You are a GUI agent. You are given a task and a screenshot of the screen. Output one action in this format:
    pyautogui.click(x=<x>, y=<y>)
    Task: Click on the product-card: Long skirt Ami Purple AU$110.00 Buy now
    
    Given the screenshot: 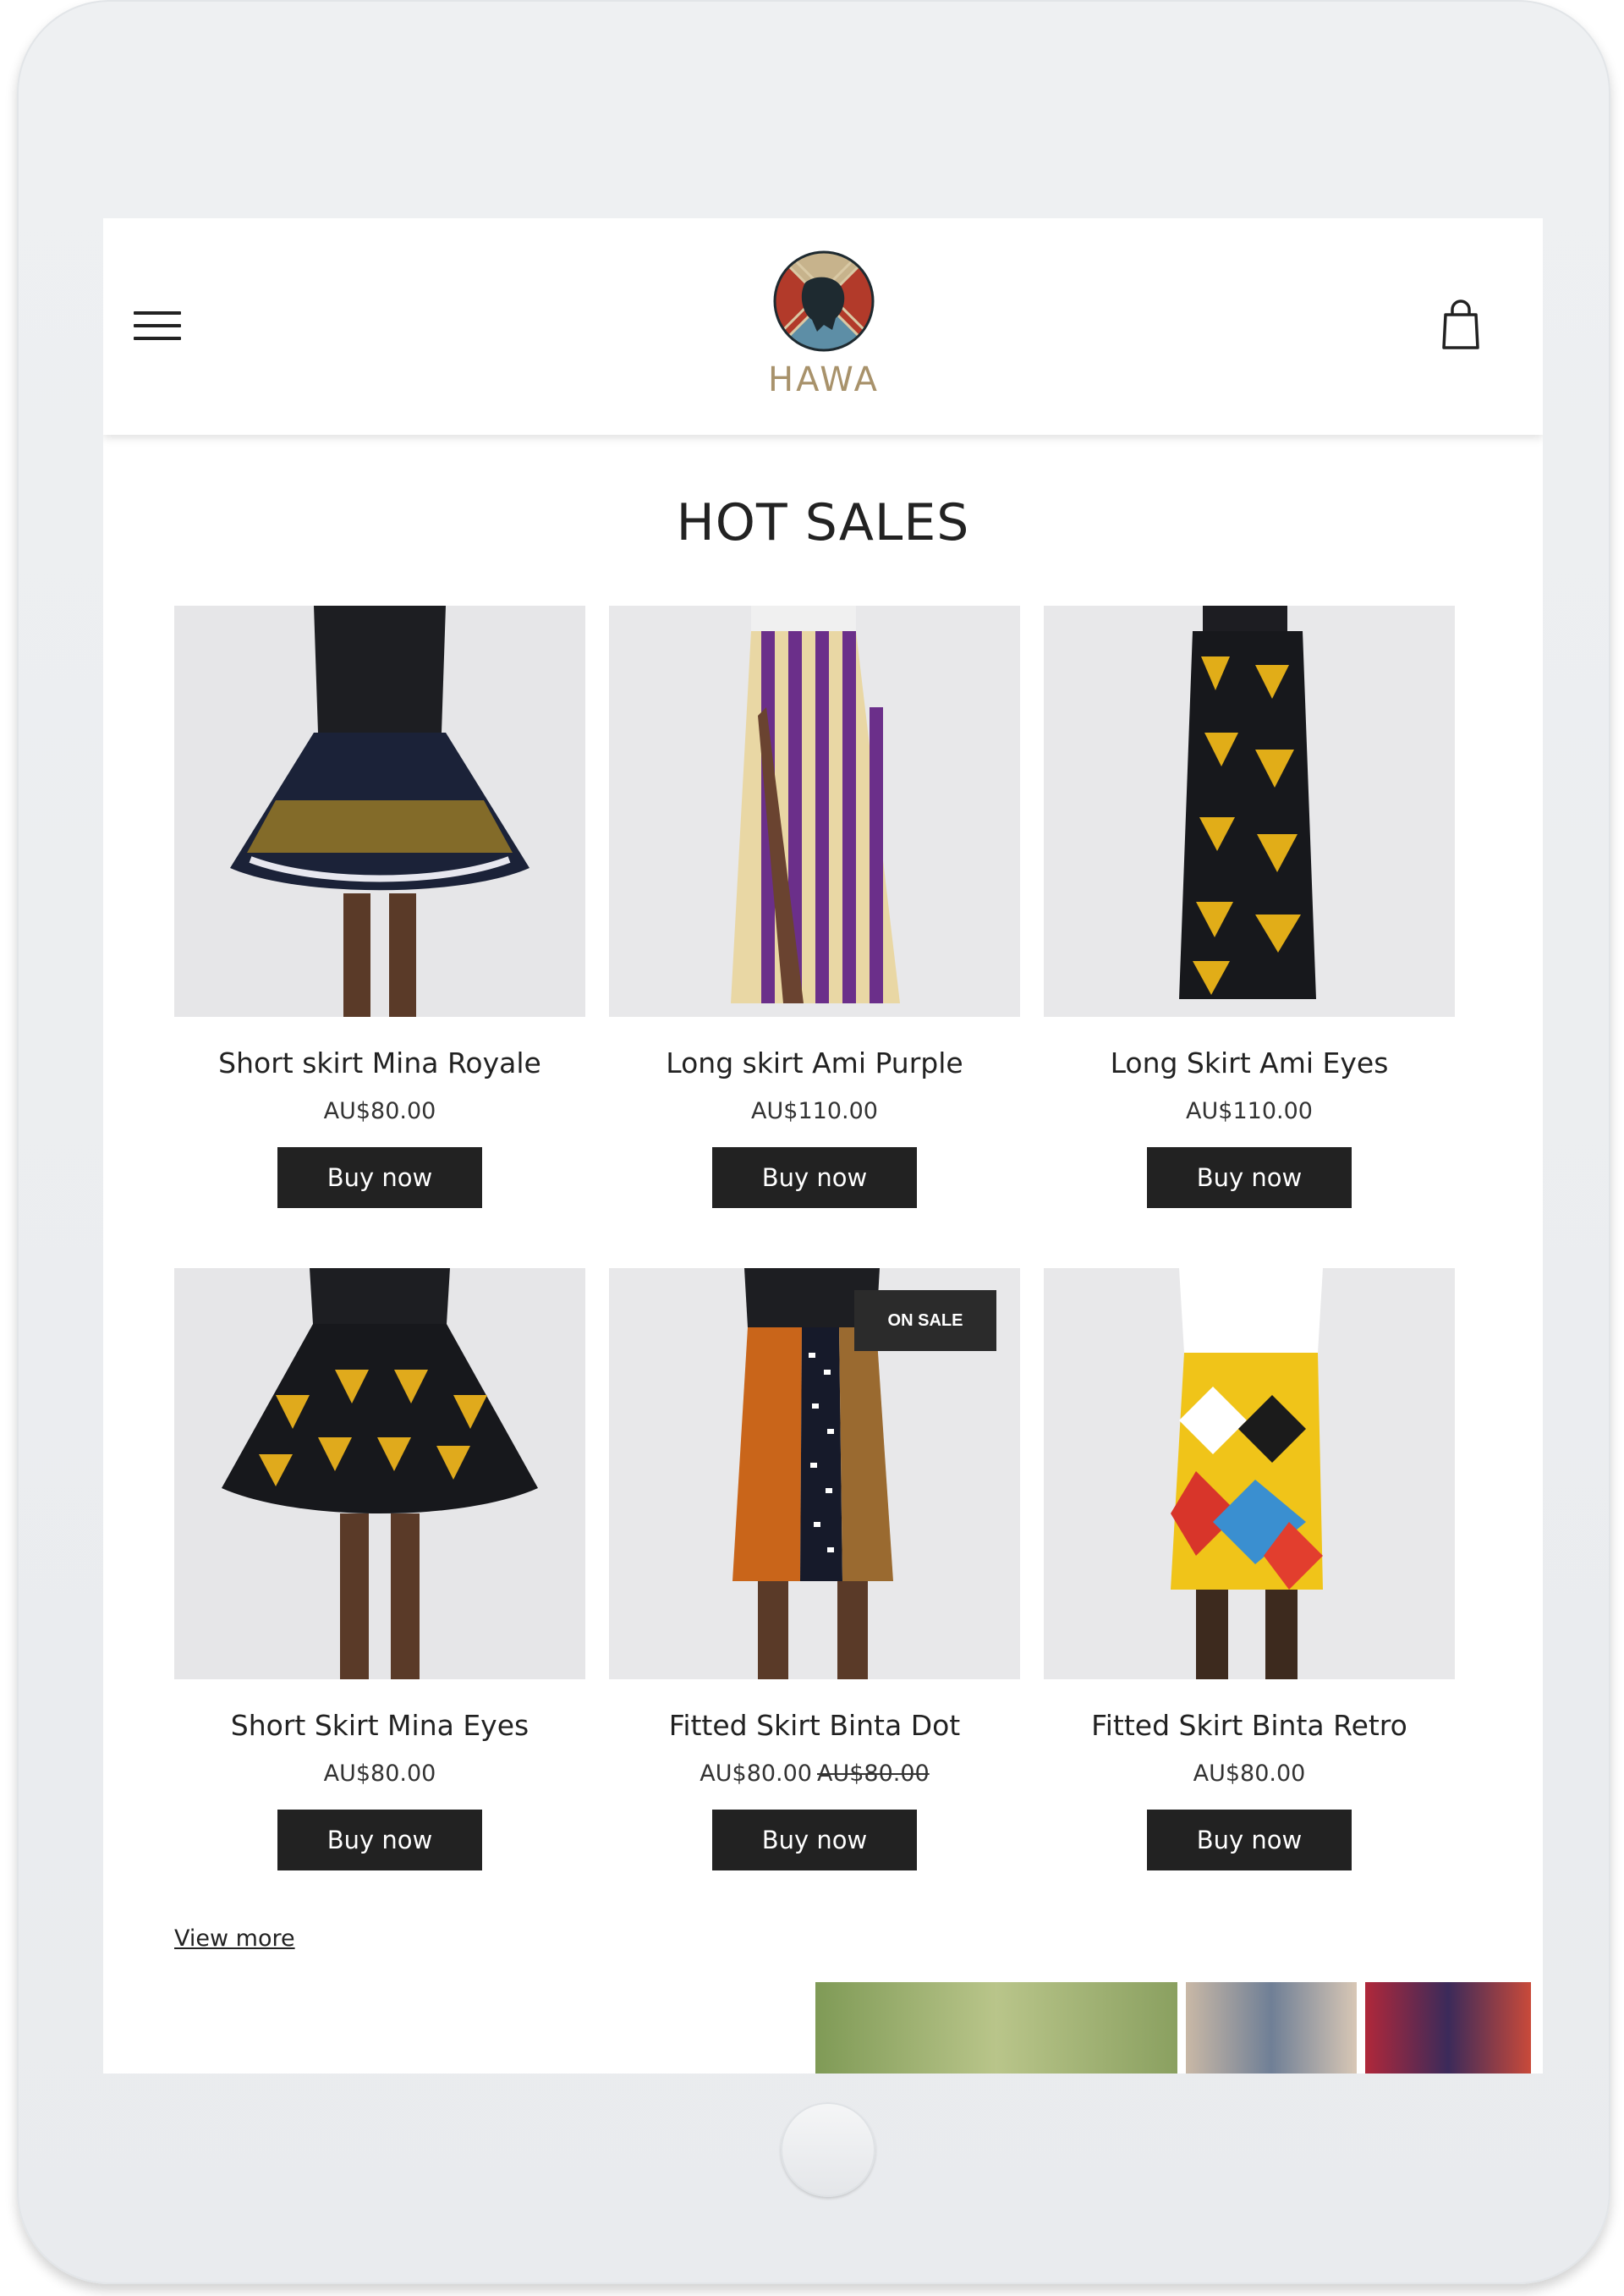 What is the action you would take?
    pyautogui.click(x=815, y=907)
    